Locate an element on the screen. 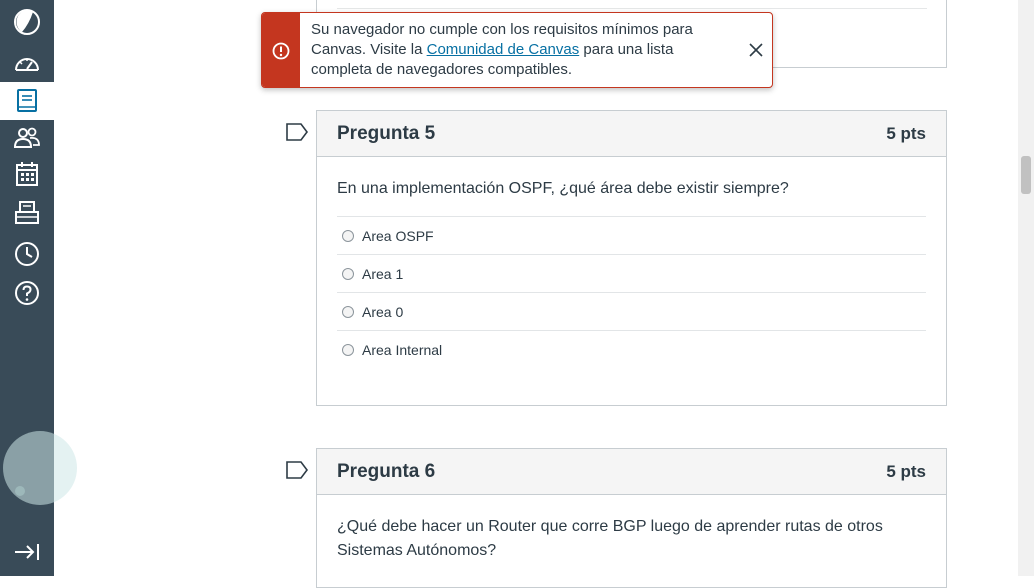 The width and height of the screenshot is (1034, 588). account-nav-item is located at coordinates (27, 22).